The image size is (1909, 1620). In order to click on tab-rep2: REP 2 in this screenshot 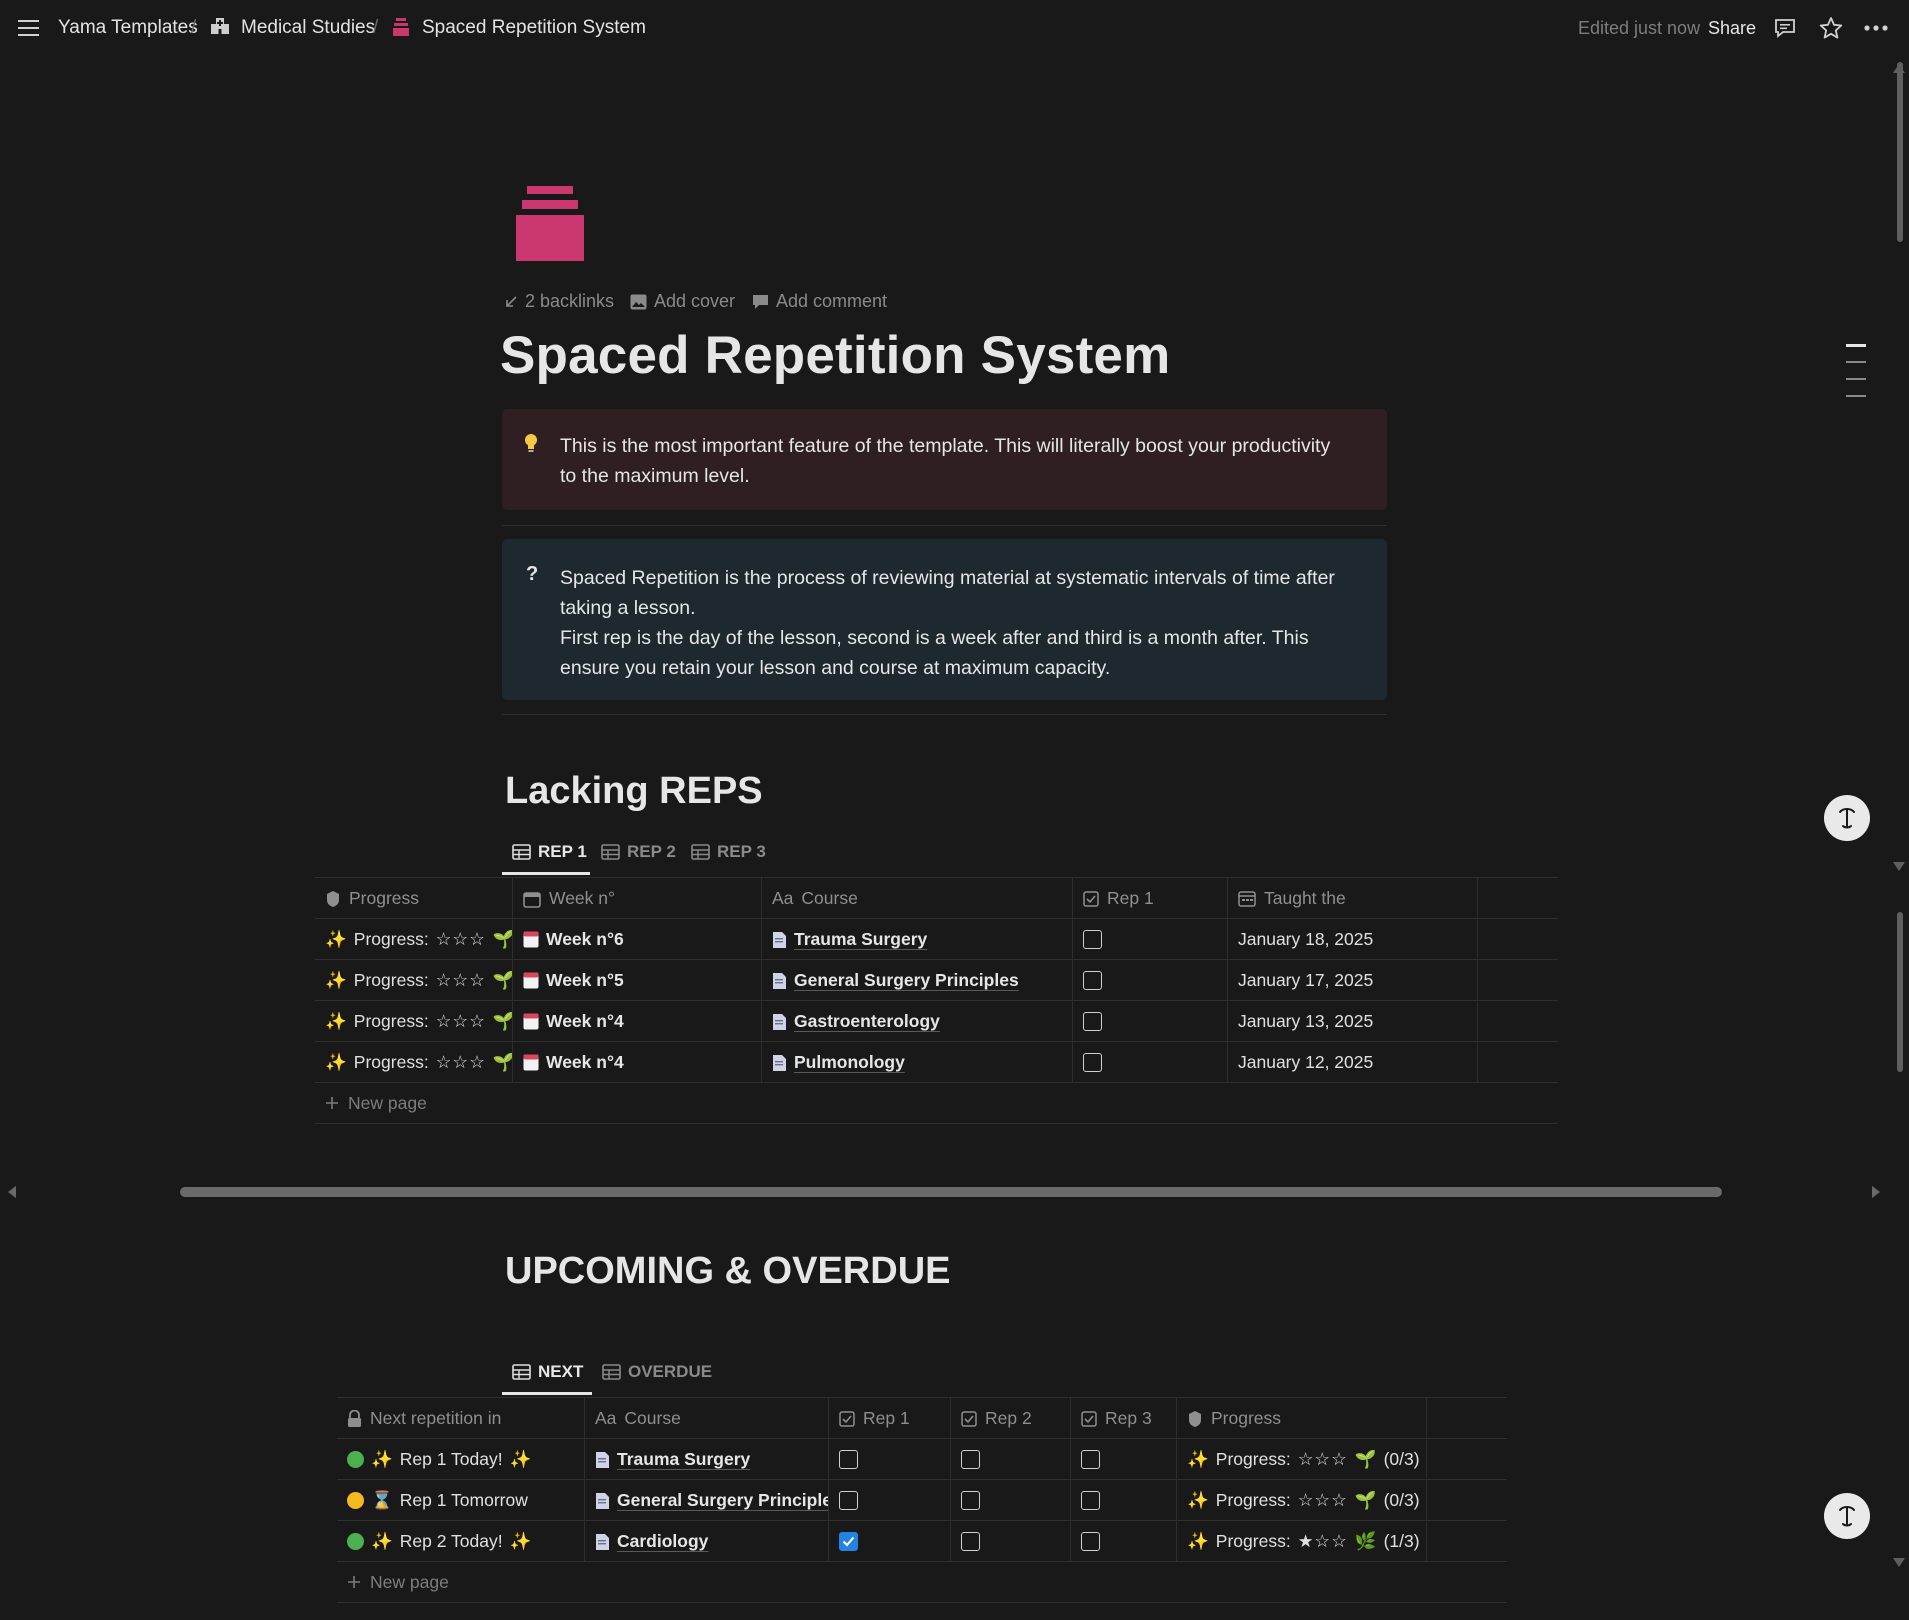, I will do `click(638, 852)`.